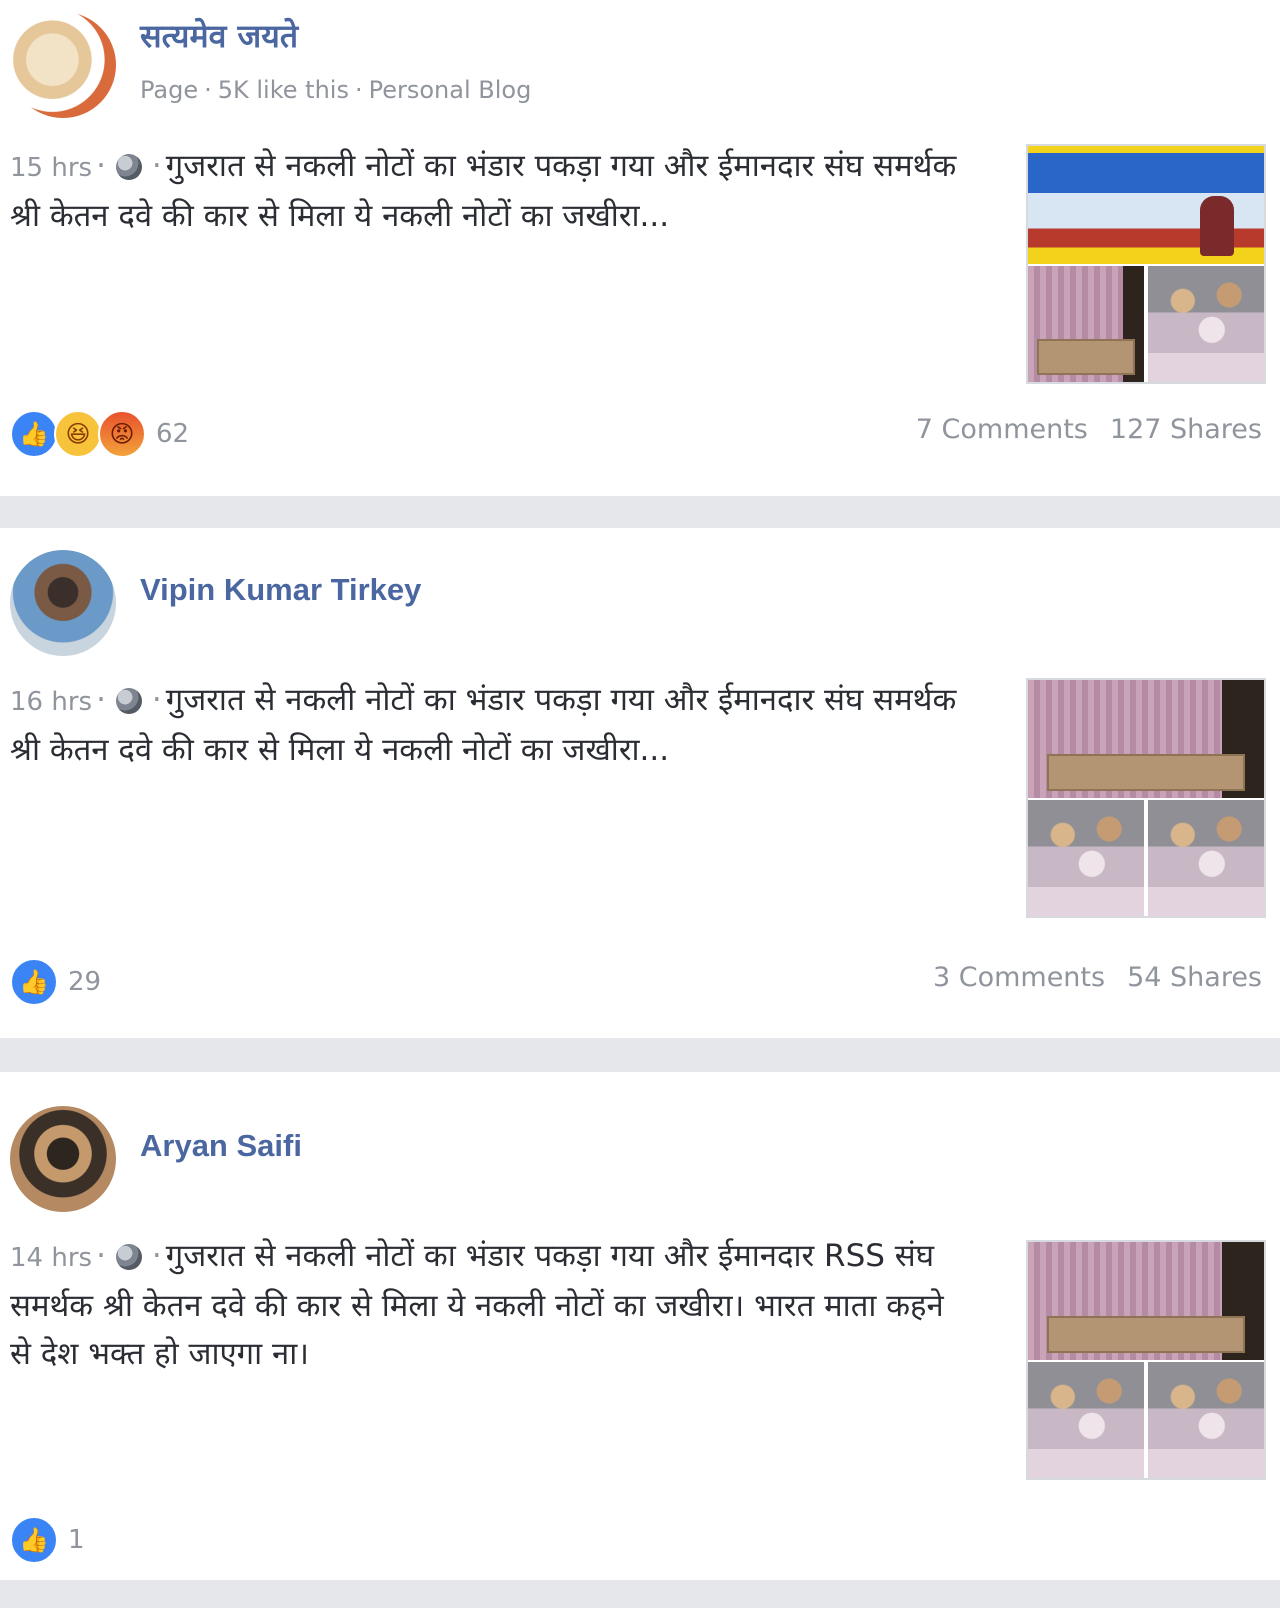  What do you see at coordinates (1019, 977) in the screenshot?
I see `comments-count-link: 3 Comments` at bounding box center [1019, 977].